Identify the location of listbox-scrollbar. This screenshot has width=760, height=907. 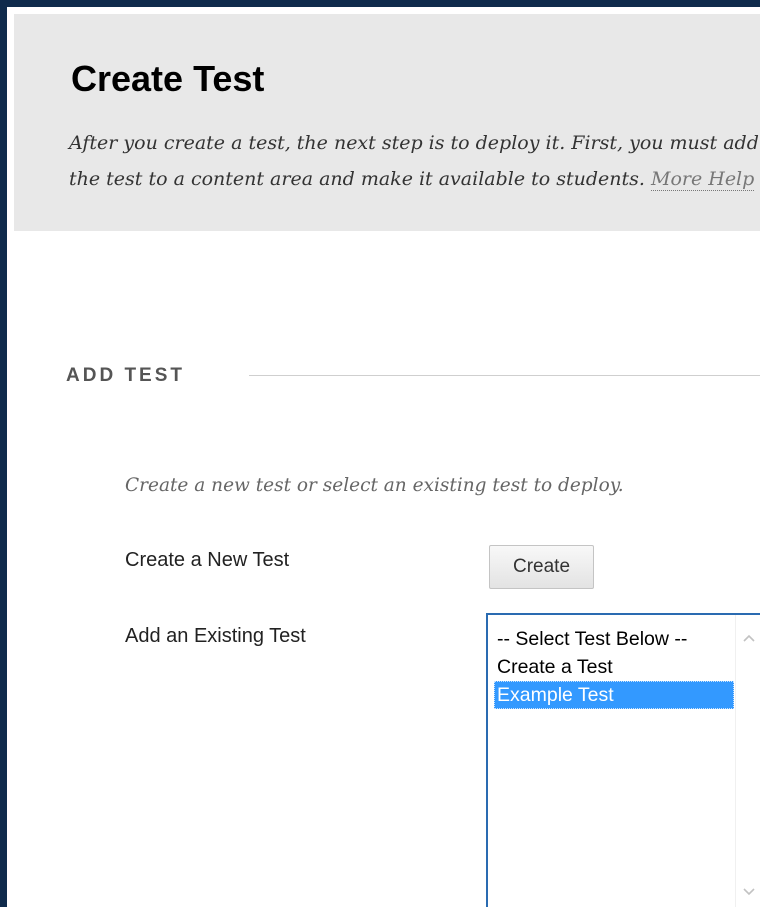
(747, 761).